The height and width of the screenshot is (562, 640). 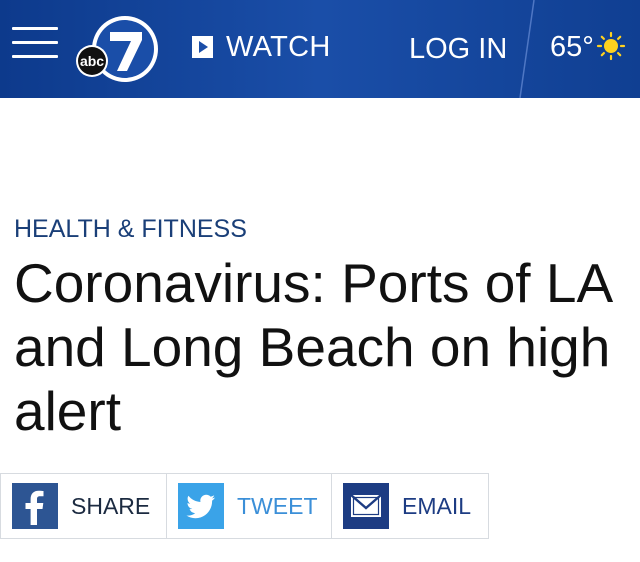 I want to click on twitter-share-label: TWEET, so click(x=277, y=505).